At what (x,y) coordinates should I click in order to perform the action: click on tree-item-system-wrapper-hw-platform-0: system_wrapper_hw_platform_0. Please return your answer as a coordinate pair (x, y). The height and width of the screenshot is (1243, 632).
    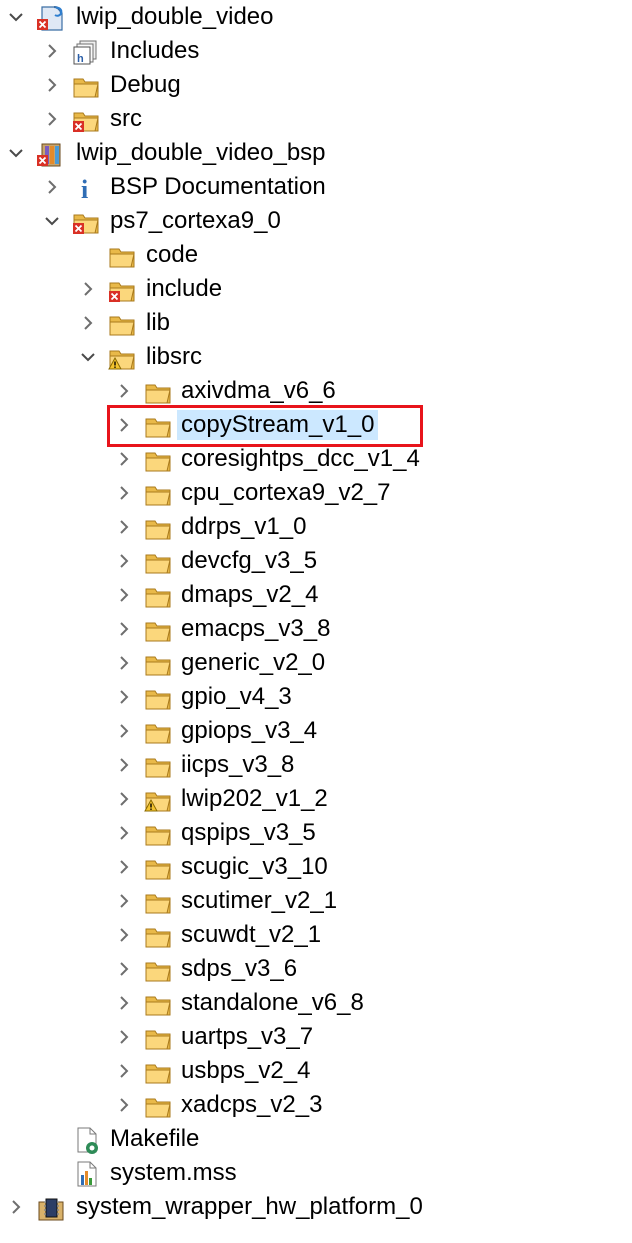
    Looking at the image, I should click on (316, 1207).